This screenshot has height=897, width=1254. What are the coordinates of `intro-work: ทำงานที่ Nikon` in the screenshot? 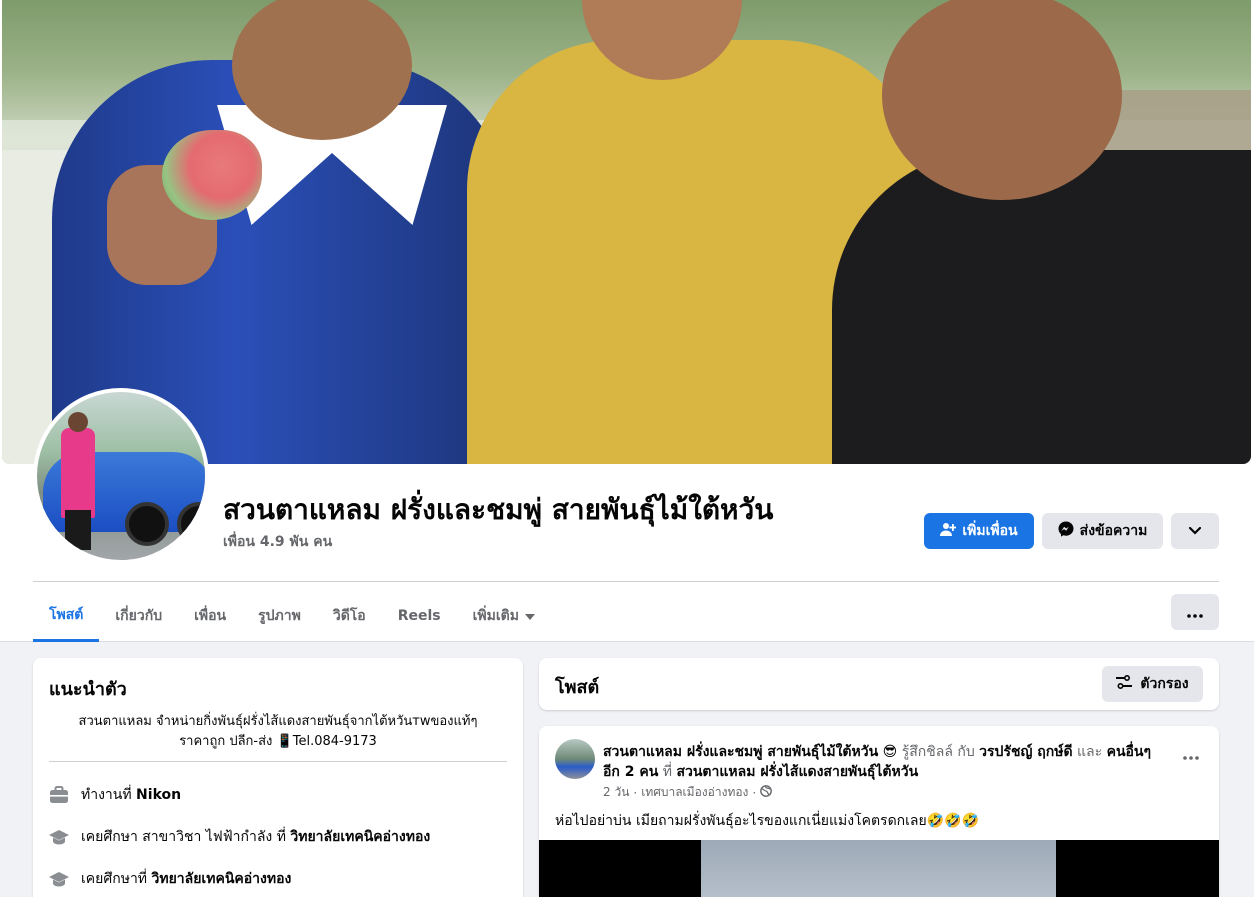 It's located at (115, 795).